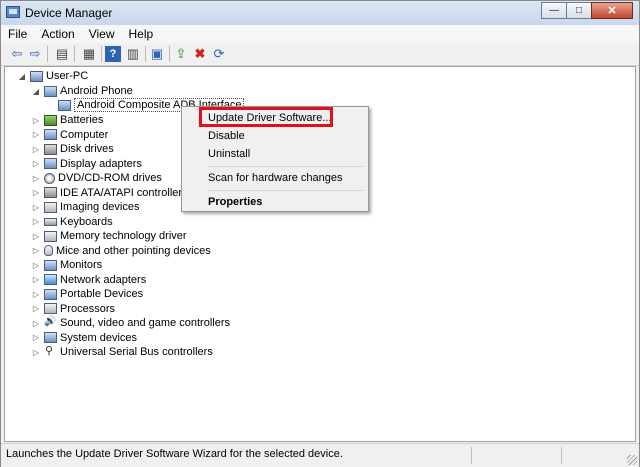 The image size is (640, 467). I want to click on tree-node-category: ▷ Display adapters, so click(86, 164).